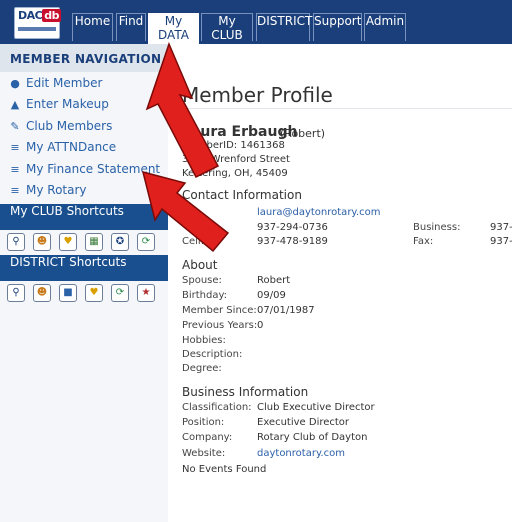  Describe the element at coordinates (93, 169) in the screenshot. I see `sidebar-item-label: My Finance Statement` at that location.